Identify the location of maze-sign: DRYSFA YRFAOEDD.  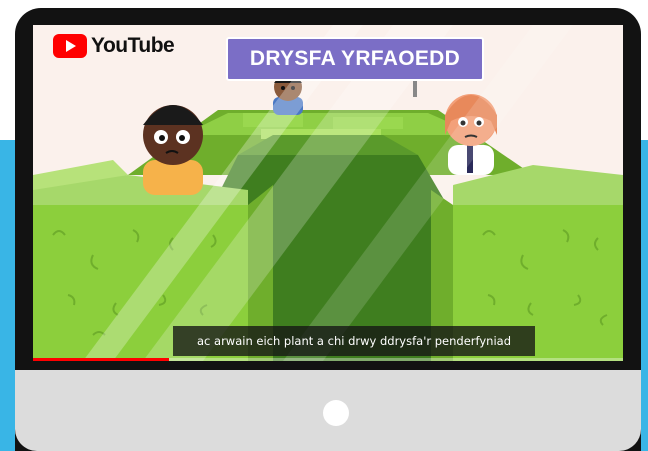
(355, 59).